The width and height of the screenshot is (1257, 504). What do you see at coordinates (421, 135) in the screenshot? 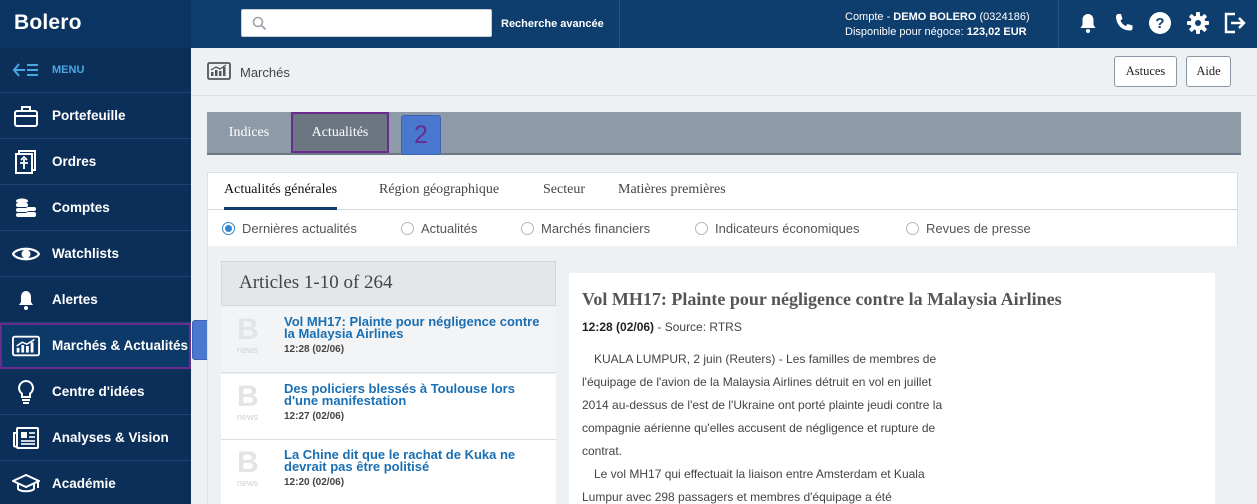
I see `callout-2: 2` at bounding box center [421, 135].